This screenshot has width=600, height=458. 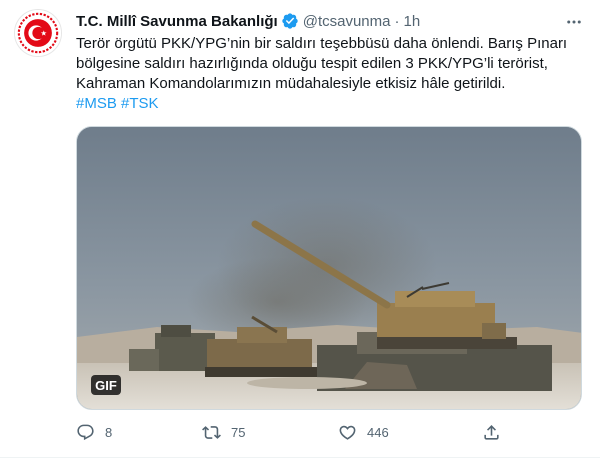 I want to click on verified-badge-icon, so click(x=290, y=21).